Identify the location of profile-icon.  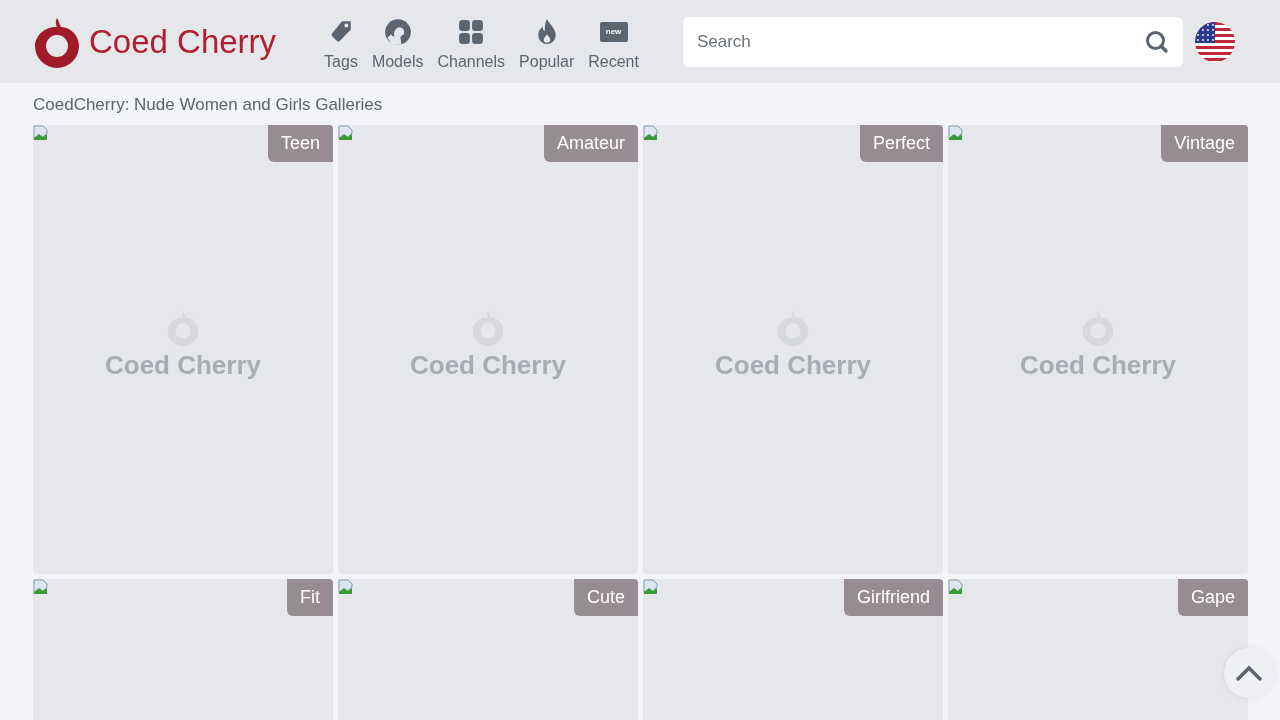
(397, 31).